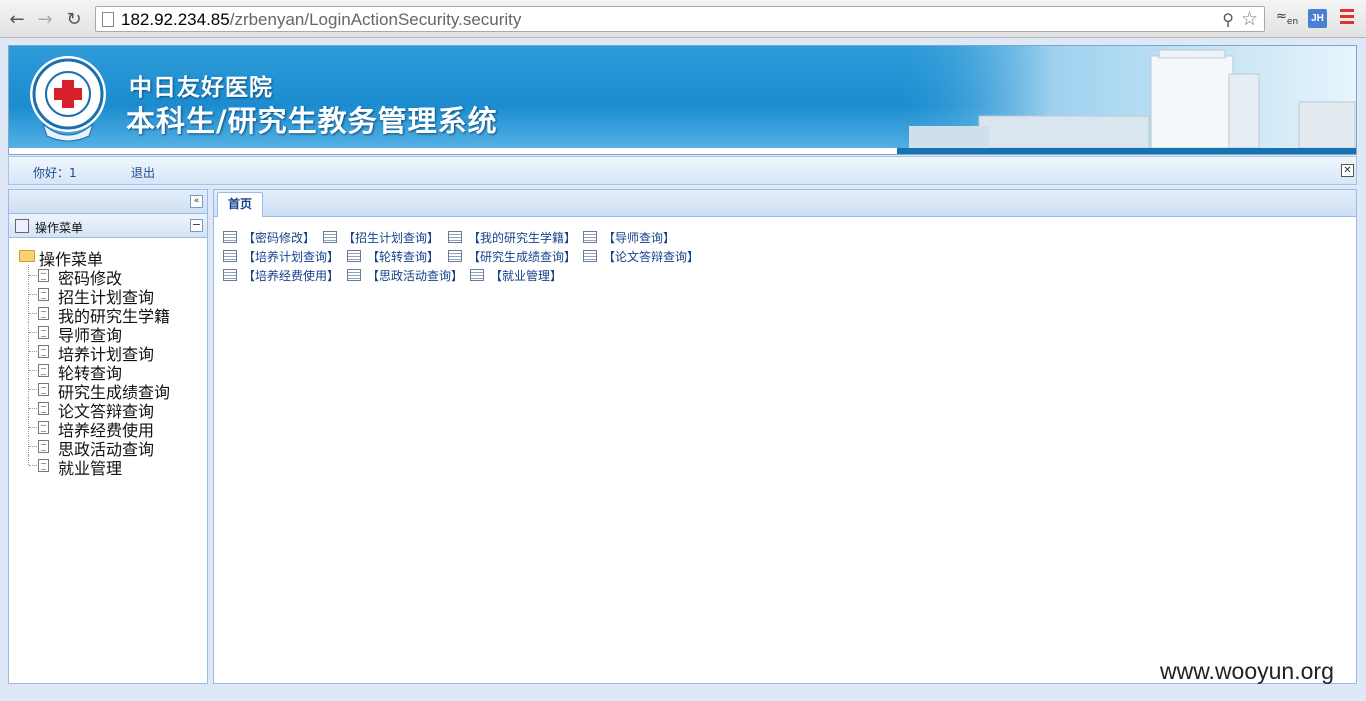  I want to click on quick-link-rotation: 【轮转查询】, so click(393, 256).